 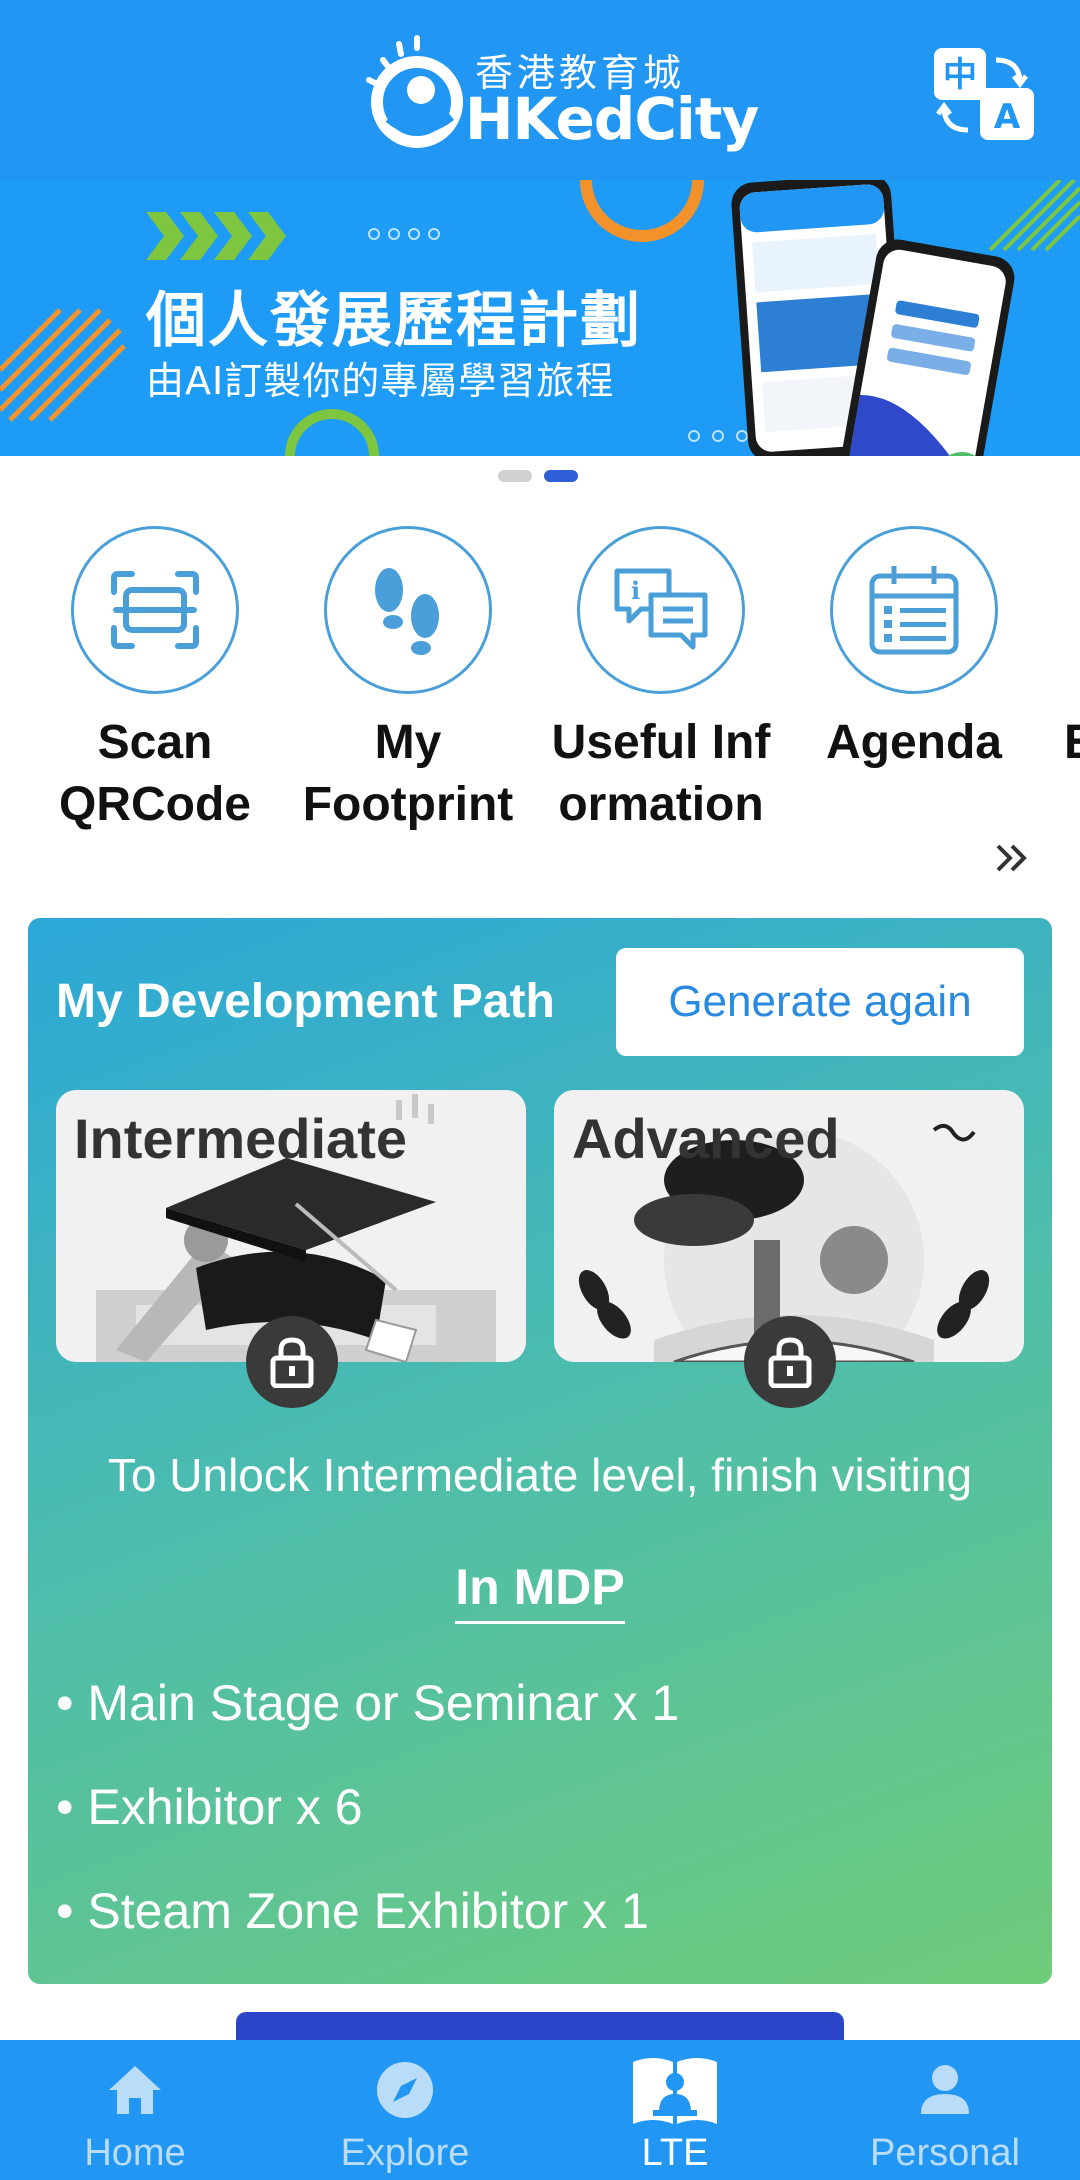 What do you see at coordinates (914, 610) in the screenshot?
I see `calendar-icon` at bounding box center [914, 610].